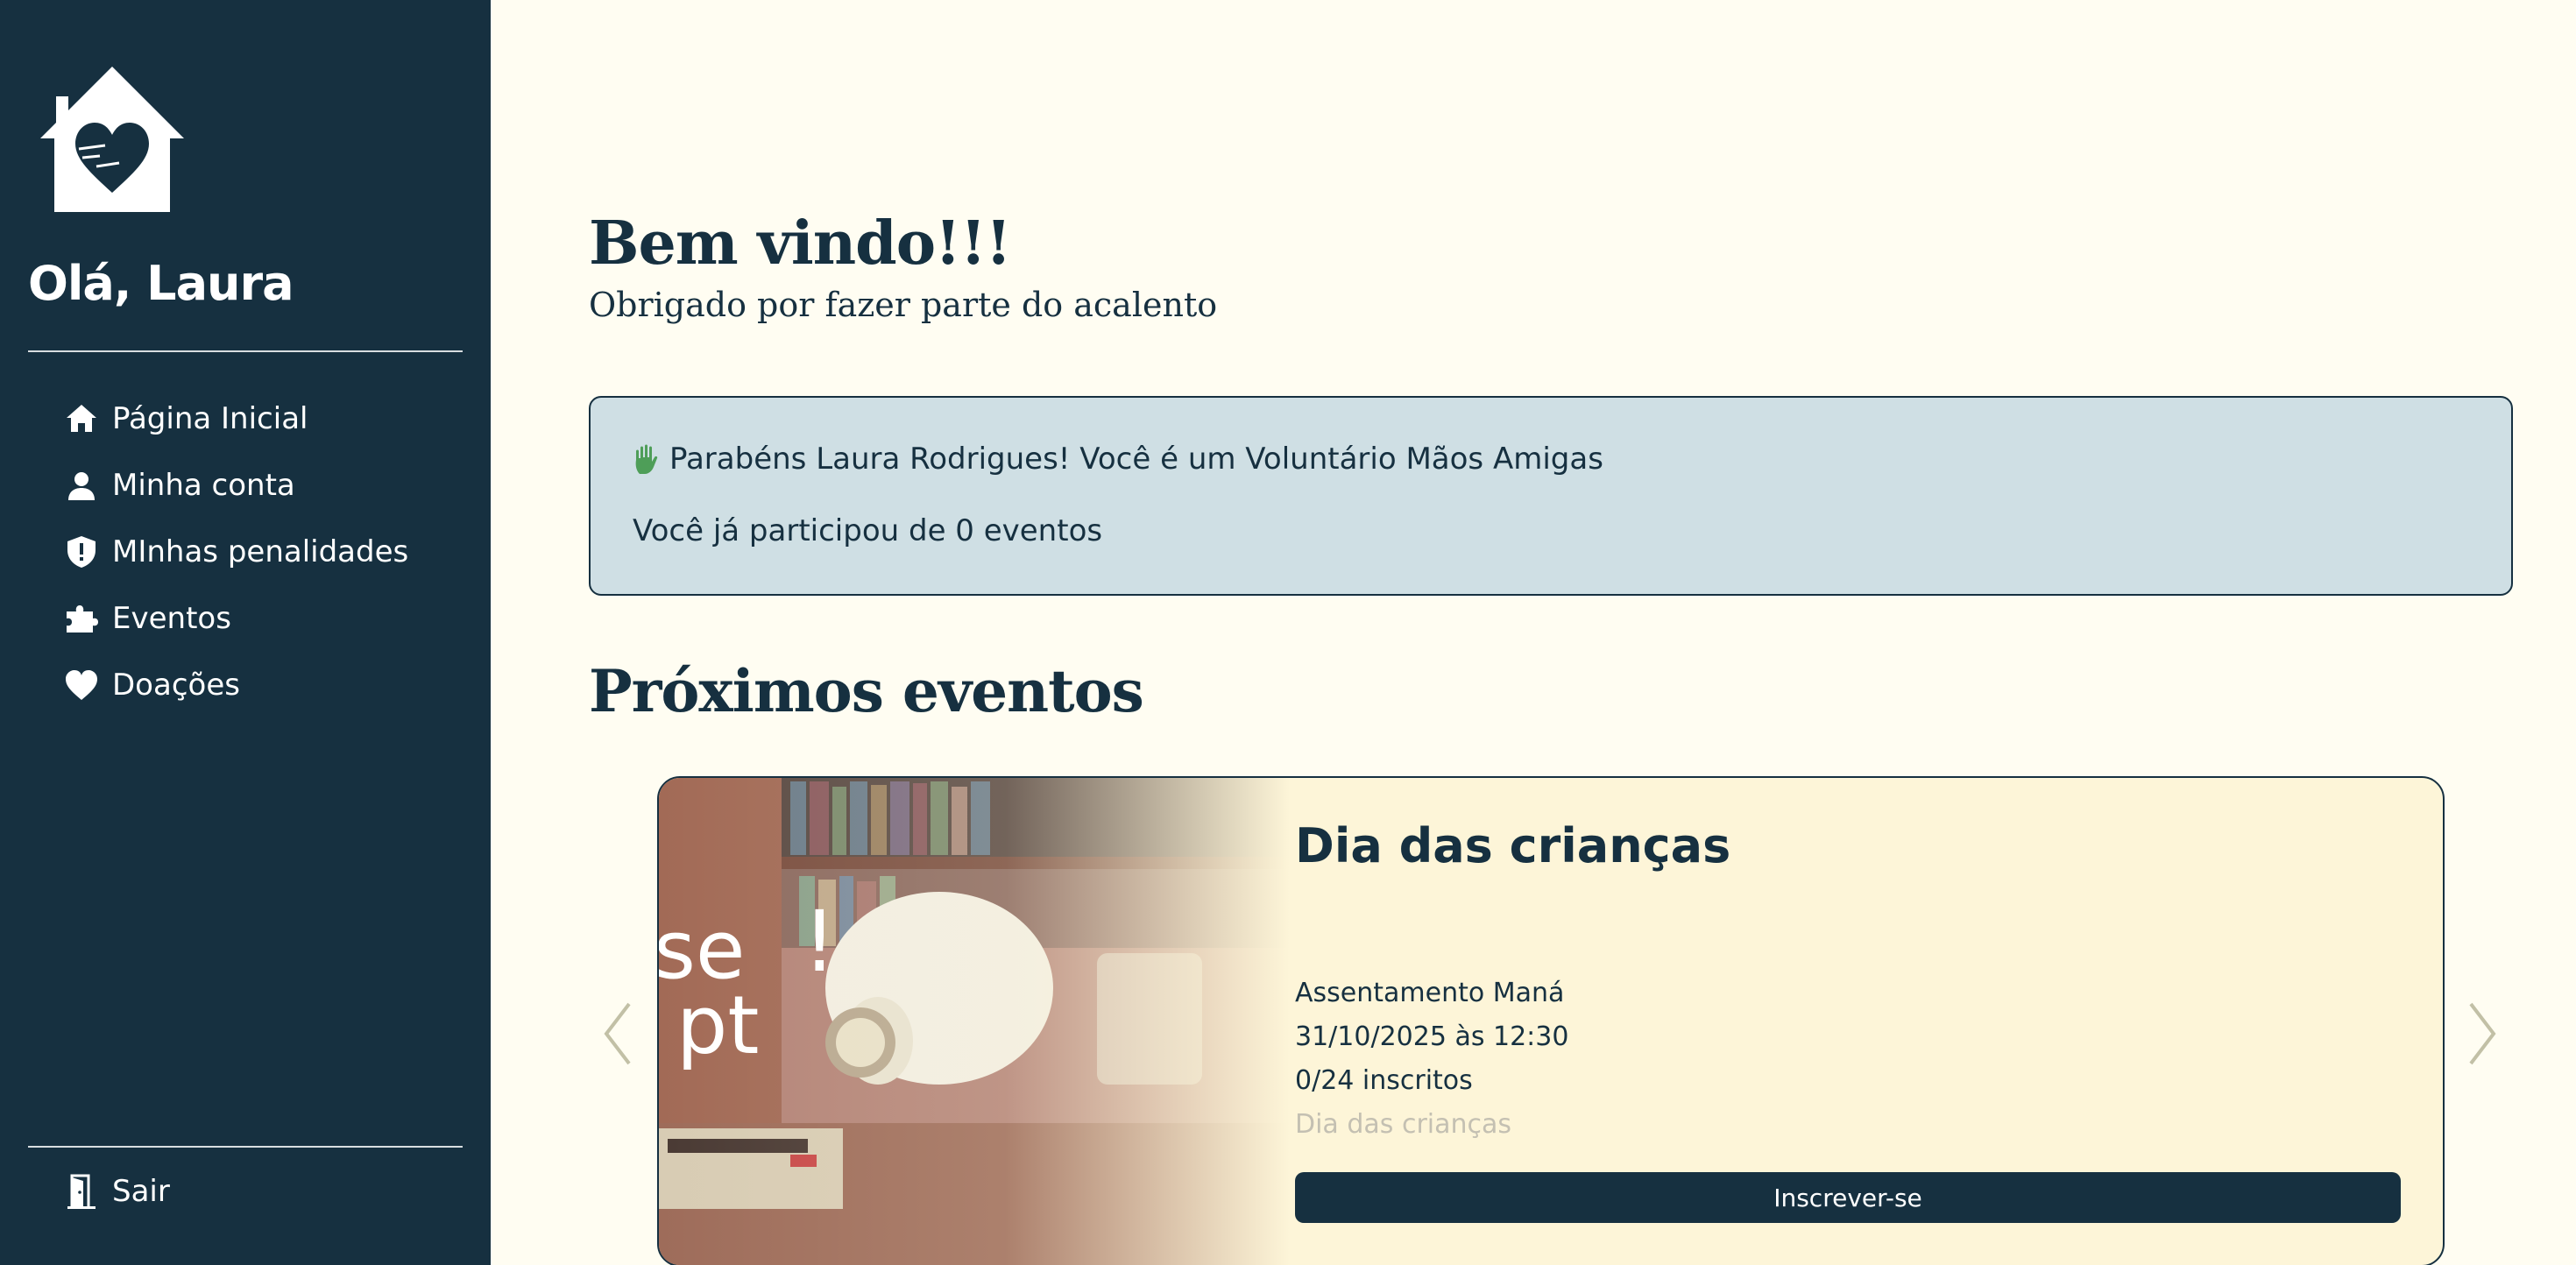 The height and width of the screenshot is (1265, 2576). I want to click on house-heart-icon, so click(112, 139).